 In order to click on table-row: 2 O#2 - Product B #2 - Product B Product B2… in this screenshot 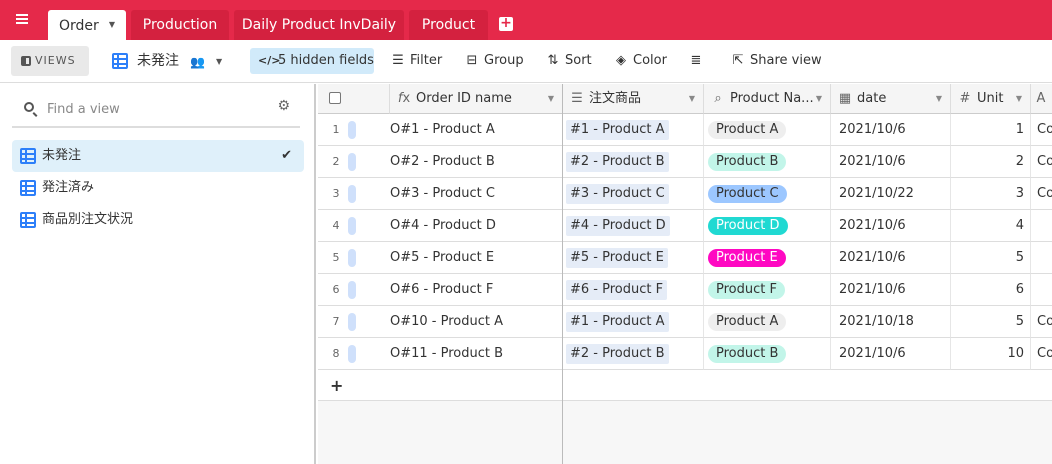, I will do `click(685, 162)`.